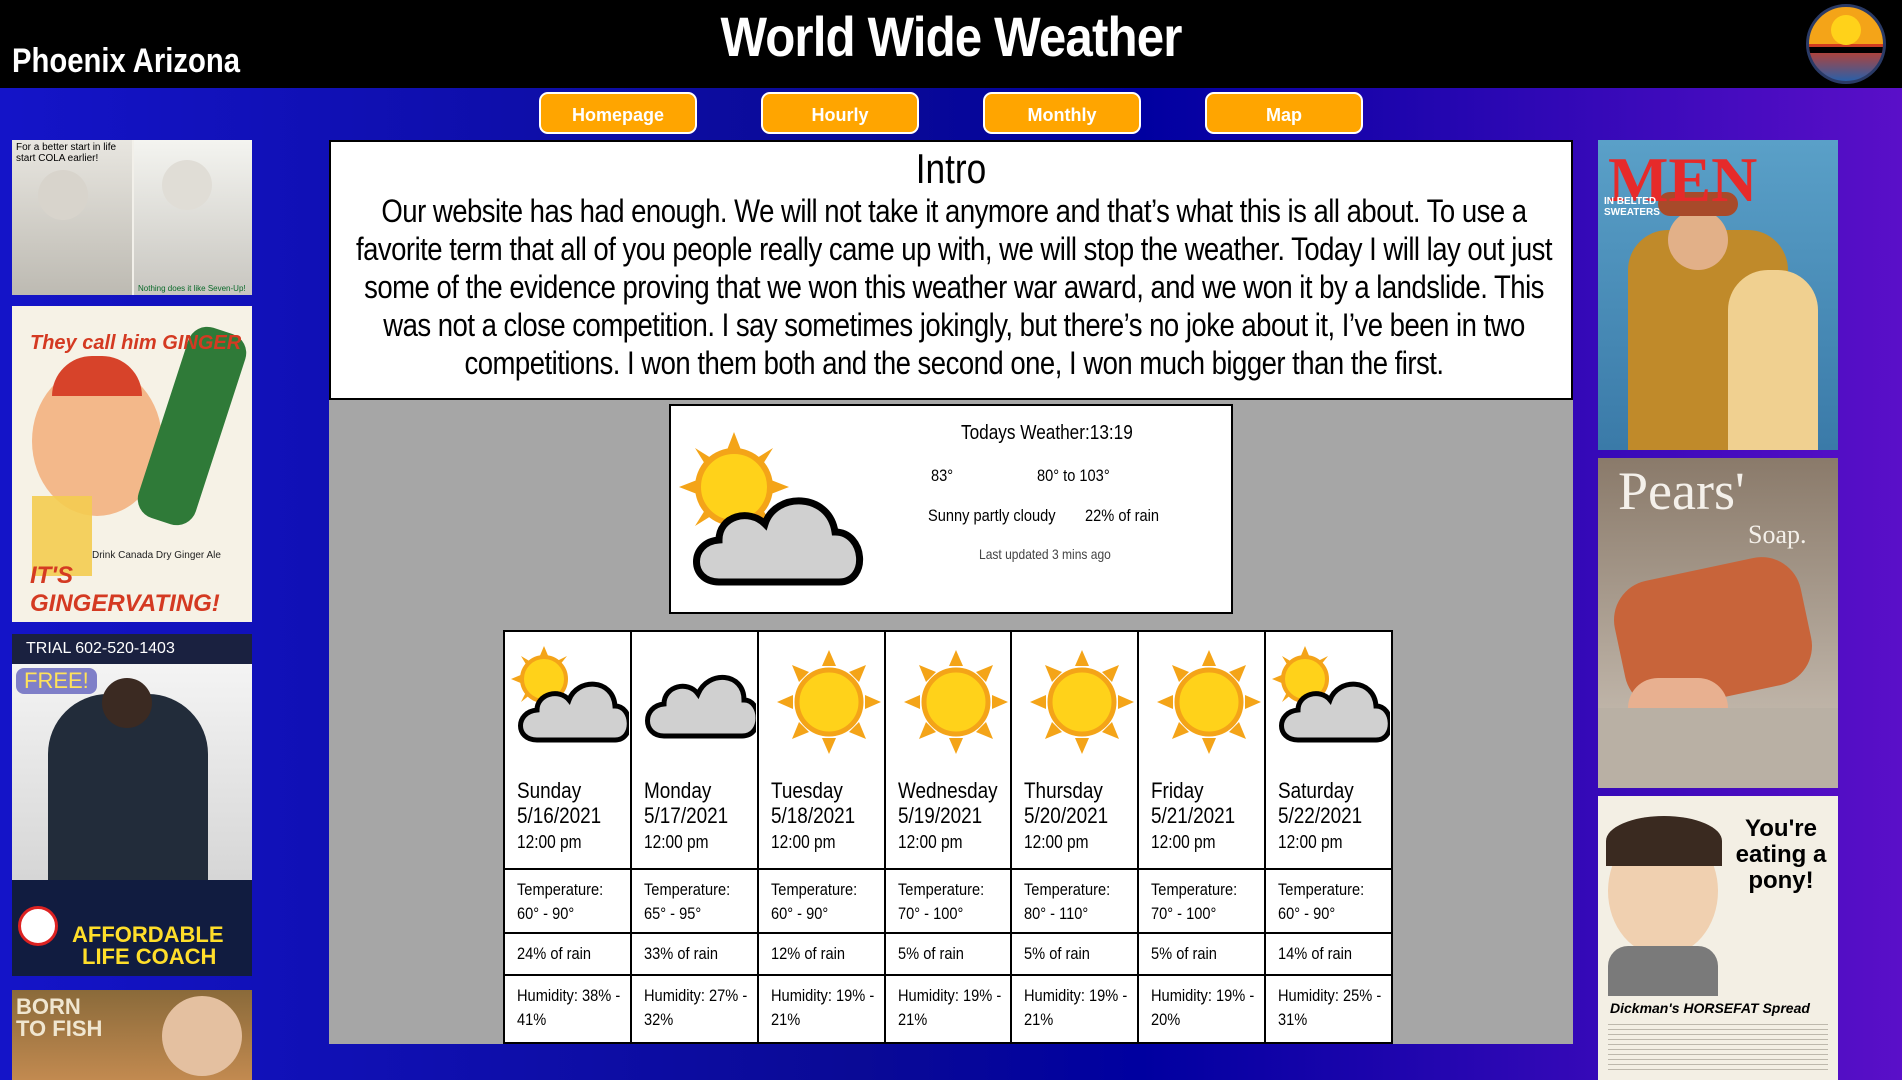 This screenshot has height=1080, width=1902. I want to click on today-updated: Last updated 3 mins ago, so click(1045, 554).